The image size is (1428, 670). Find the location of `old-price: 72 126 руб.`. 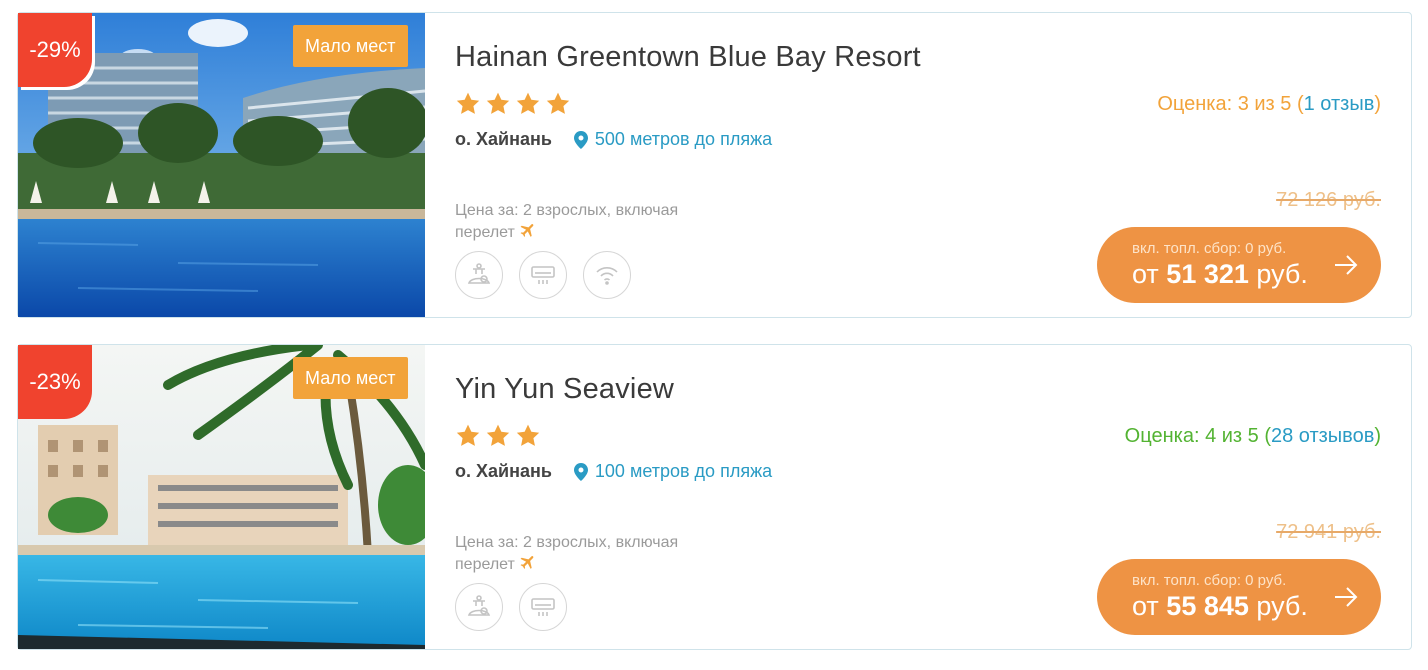

old-price: 72 126 руб. is located at coordinates (1328, 200).